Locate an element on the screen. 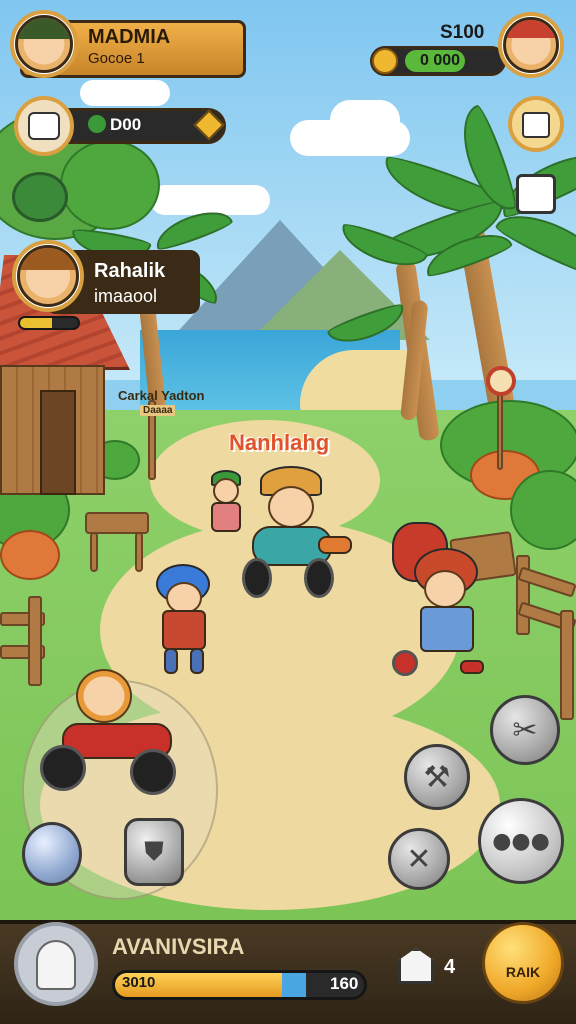  npc-blue-helmet-kid is located at coordinates (190, 620).